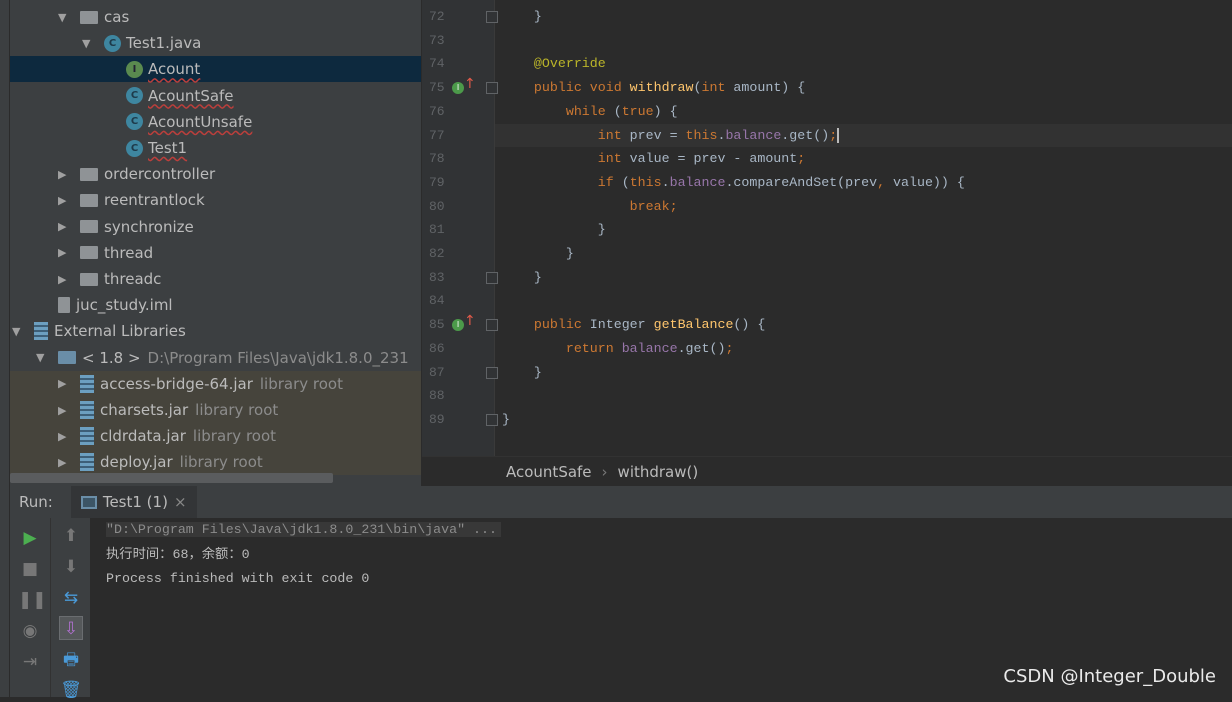  What do you see at coordinates (71, 536) in the screenshot?
I see `arrow-up-icon: ⬆` at bounding box center [71, 536].